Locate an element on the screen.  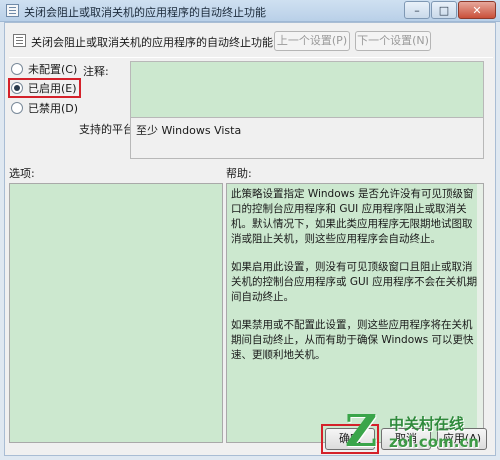
radio-disabled: 已禁用(D) is located at coordinates (44, 108).